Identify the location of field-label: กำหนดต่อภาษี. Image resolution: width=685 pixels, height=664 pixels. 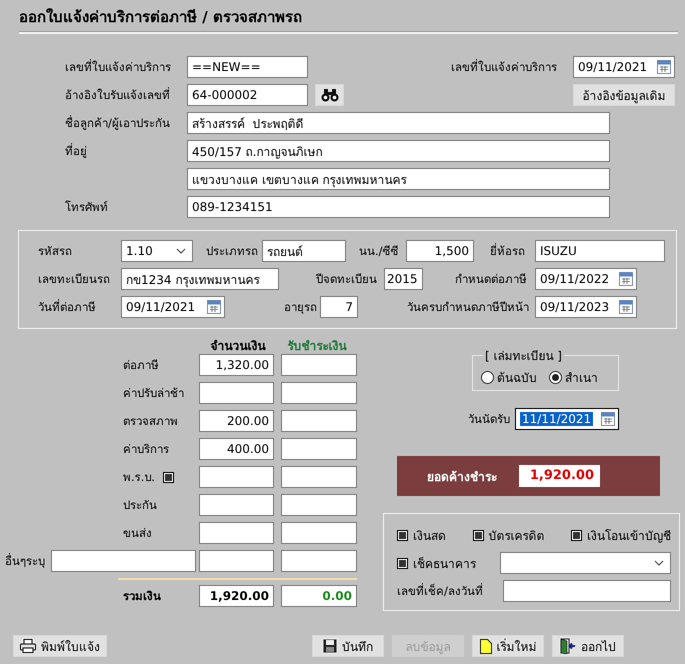
(491, 279).